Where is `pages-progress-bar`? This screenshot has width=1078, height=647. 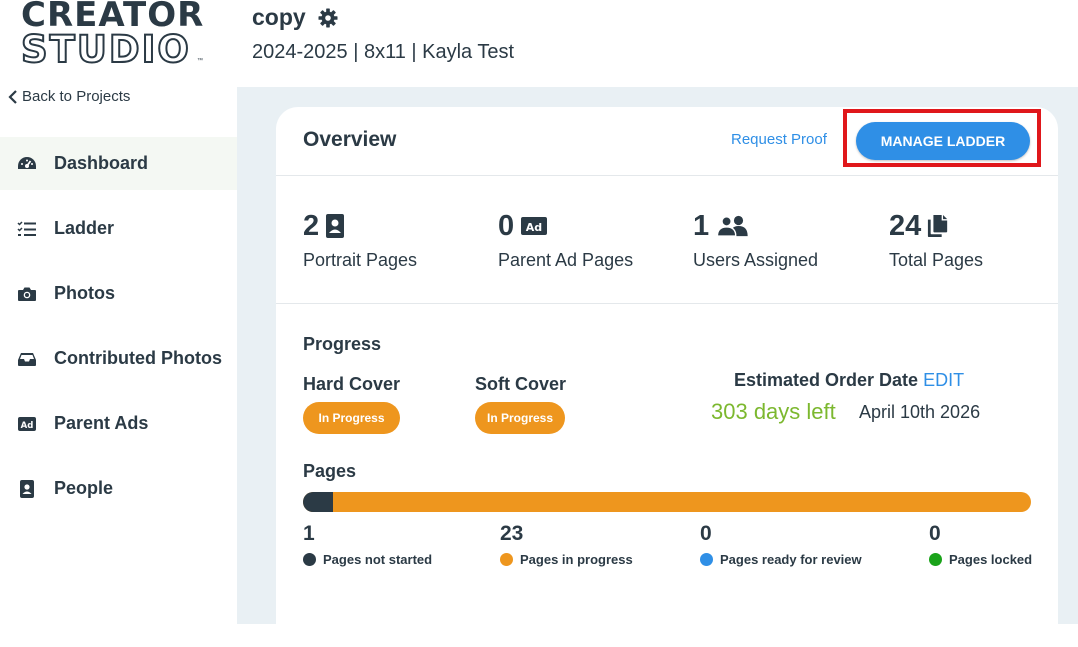
pages-progress-bar is located at coordinates (667, 502).